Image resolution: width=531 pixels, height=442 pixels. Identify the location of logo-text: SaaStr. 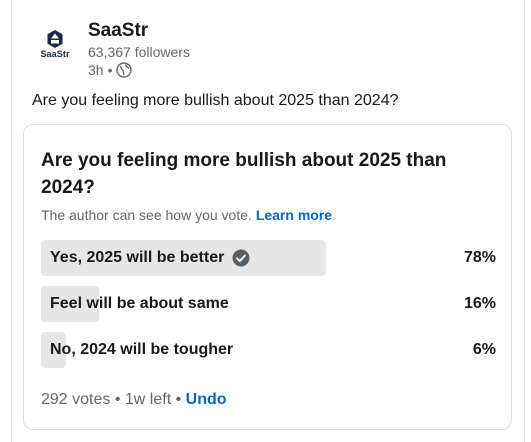
(55, 54).